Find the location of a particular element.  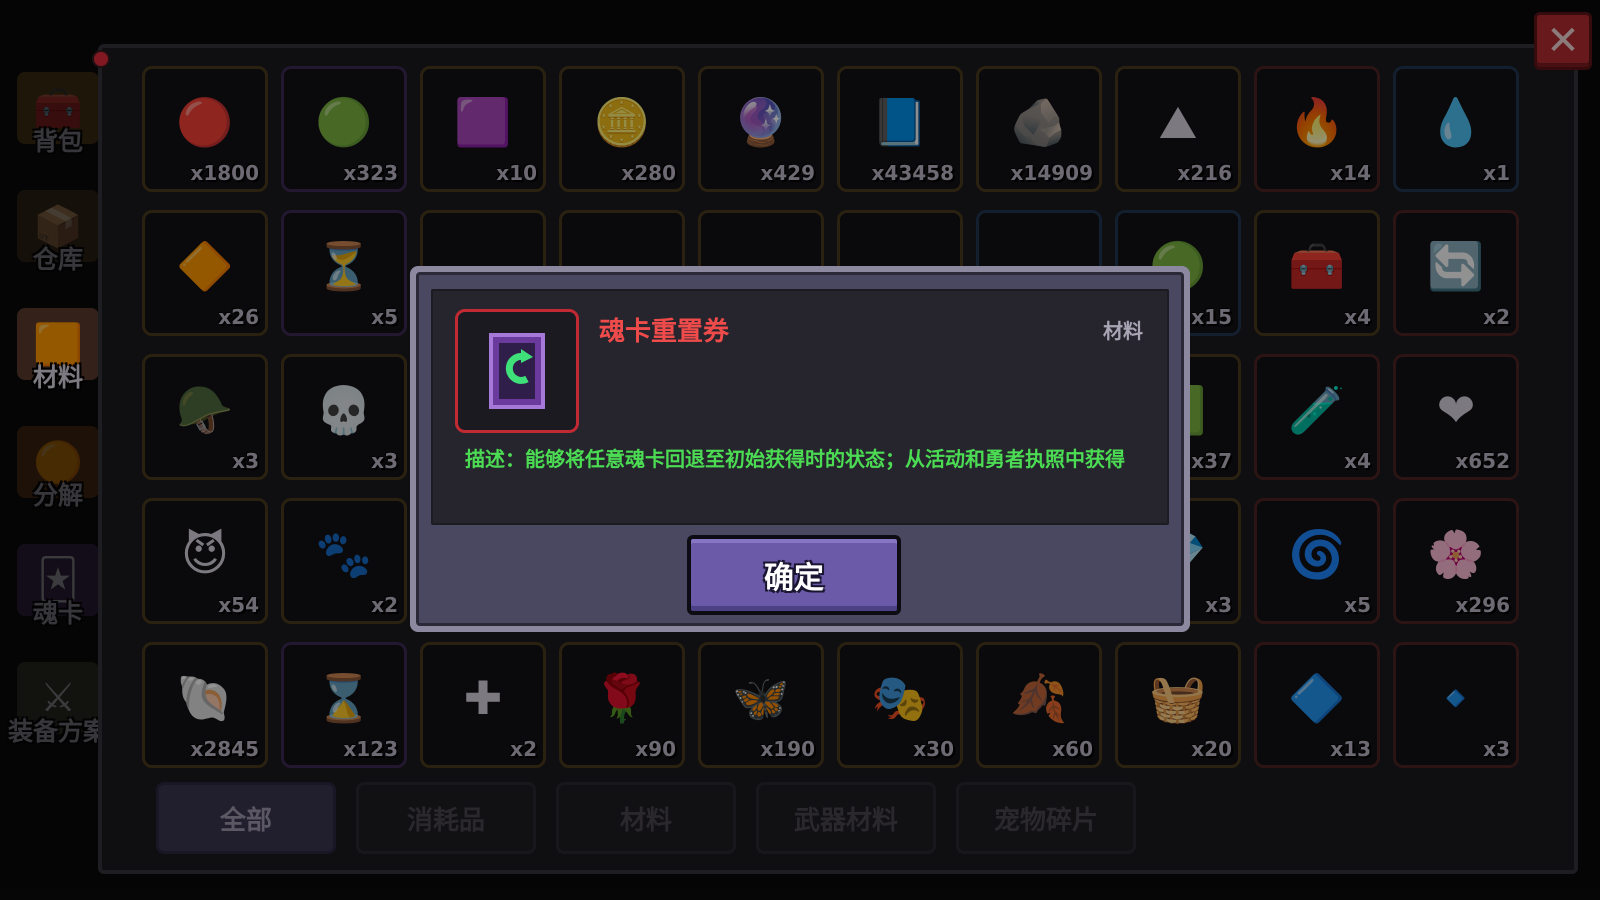

confirm-button: 确定 is located at coordinates (794, 575).